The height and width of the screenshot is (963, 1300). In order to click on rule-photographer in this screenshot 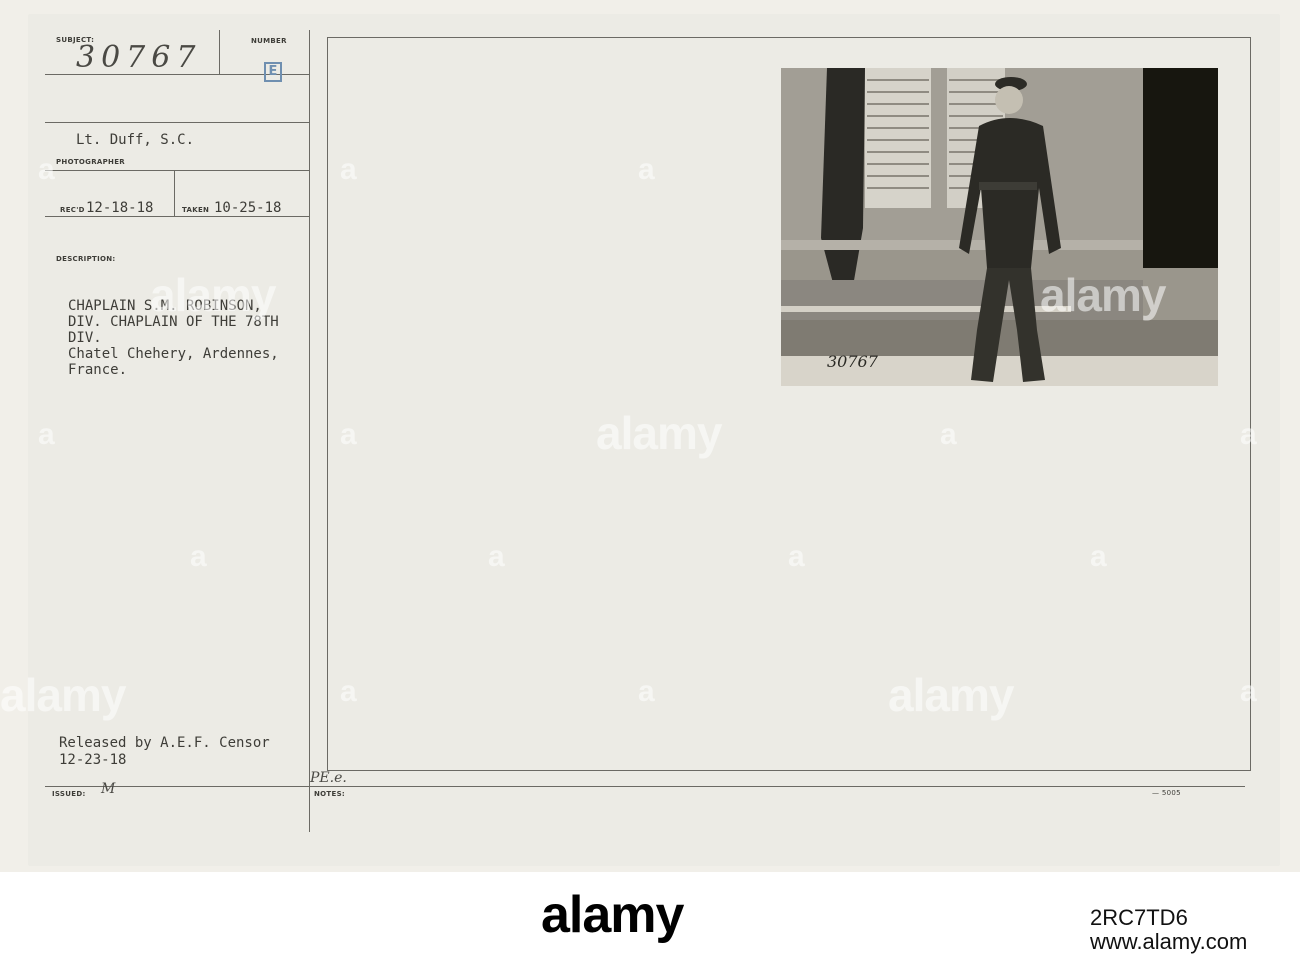, I will do `click(177, 122)`.